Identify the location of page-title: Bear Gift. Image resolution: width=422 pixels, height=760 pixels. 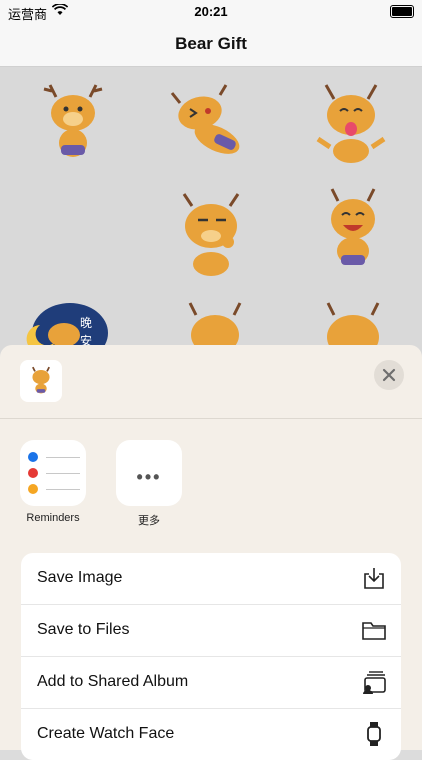
(211, 43).